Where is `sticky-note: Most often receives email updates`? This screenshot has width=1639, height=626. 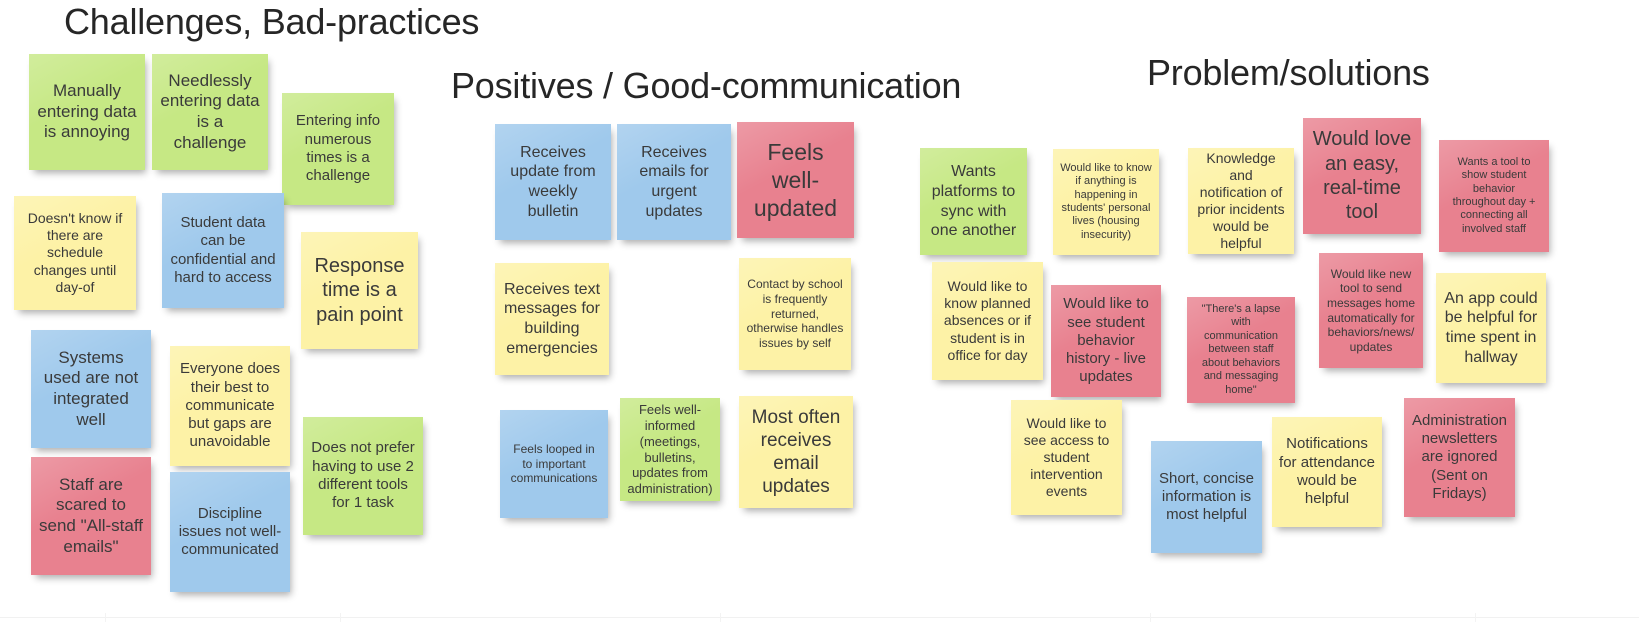 sticky-note: Most often receives email updates is located at coordinates (796, 452).